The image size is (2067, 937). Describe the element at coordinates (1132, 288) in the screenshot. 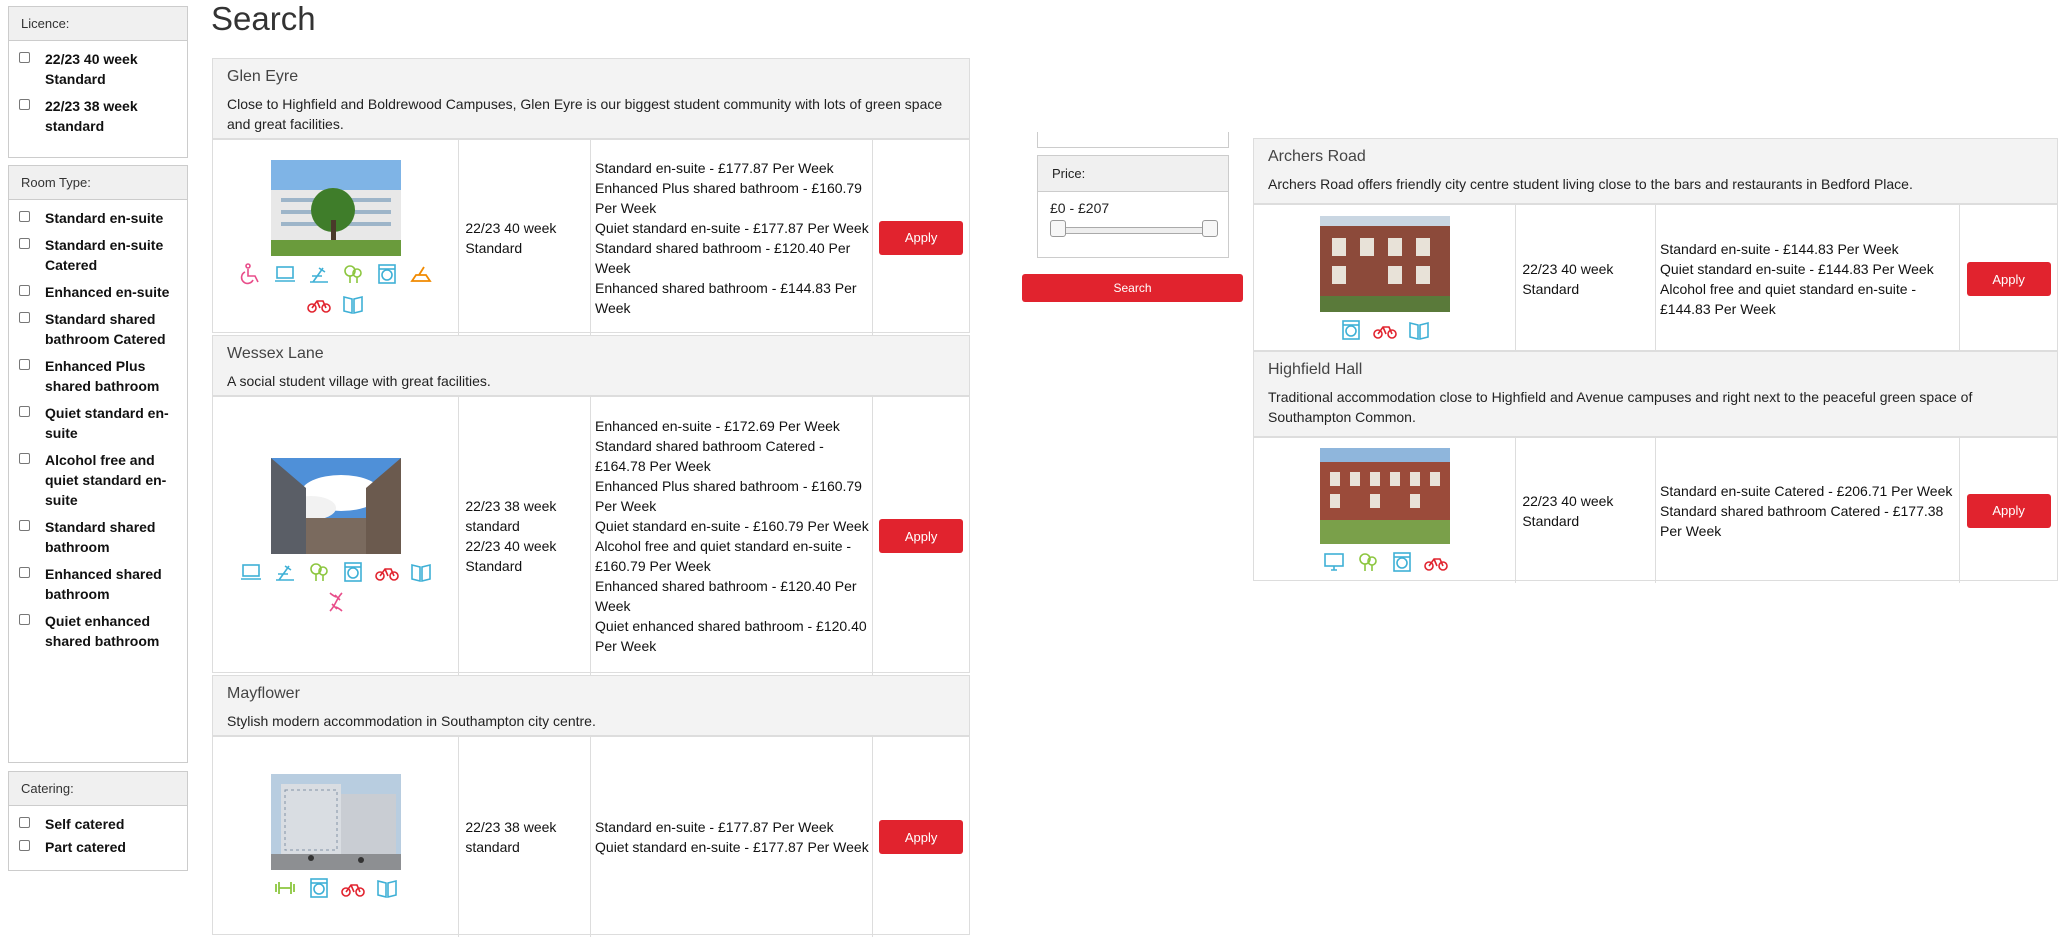

I see `search-button: Search` at that location.